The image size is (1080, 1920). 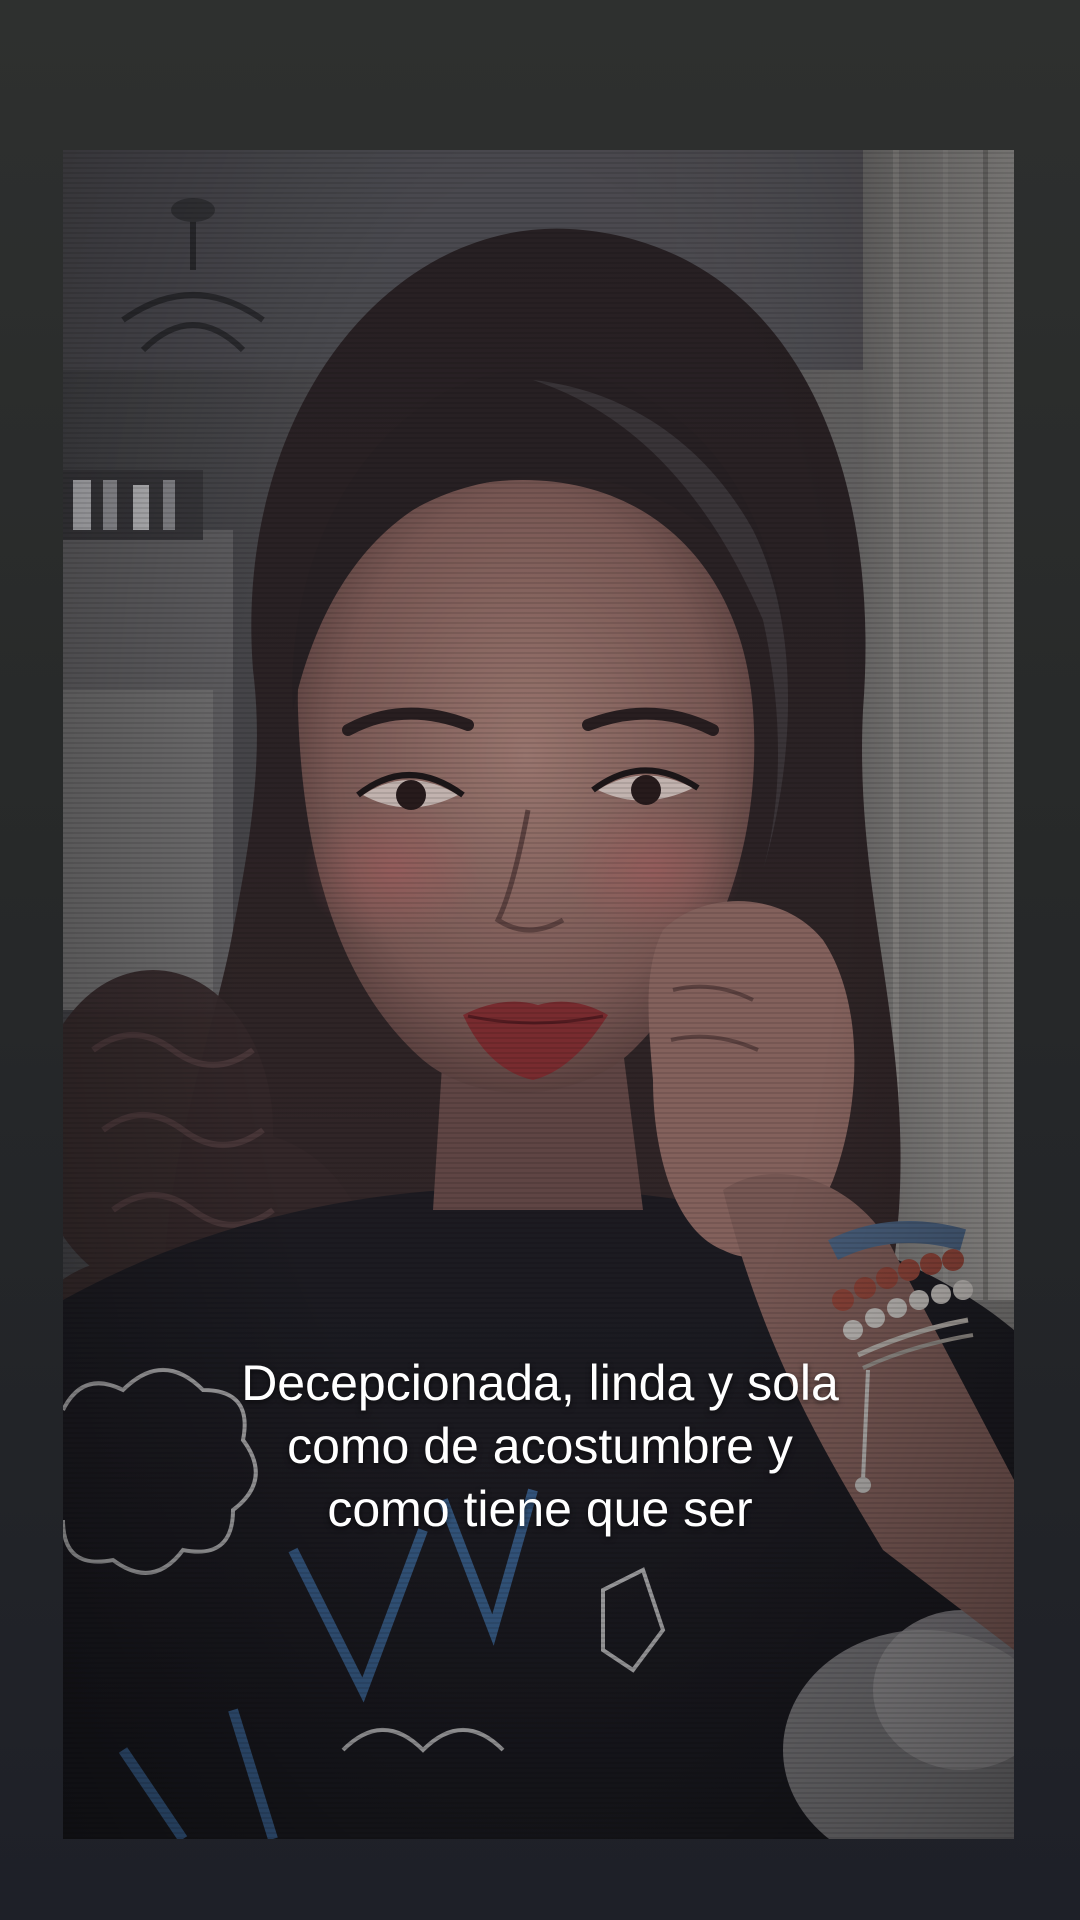 What do you see at coordinates (540, 1509) in the screenshot?
I see `caption-line: como tiene que ser` at bounding box center [540, 1509].